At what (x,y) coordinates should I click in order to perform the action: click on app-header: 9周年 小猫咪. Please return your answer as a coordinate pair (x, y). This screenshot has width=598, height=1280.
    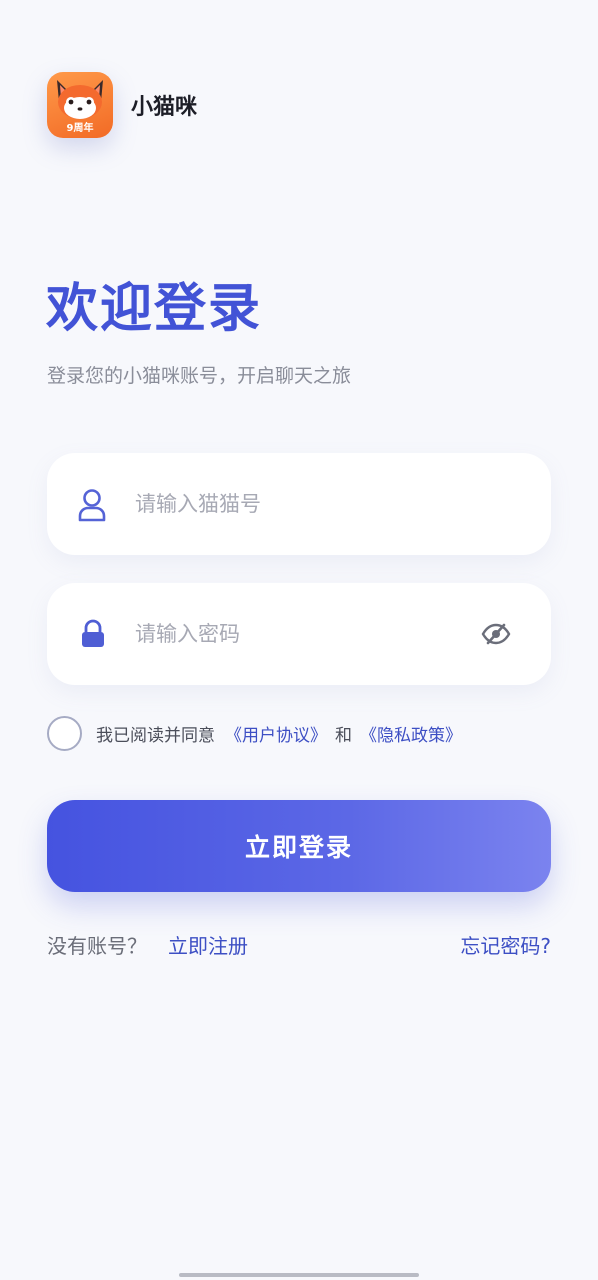
    Looking at the image, I should click on (122, 105).